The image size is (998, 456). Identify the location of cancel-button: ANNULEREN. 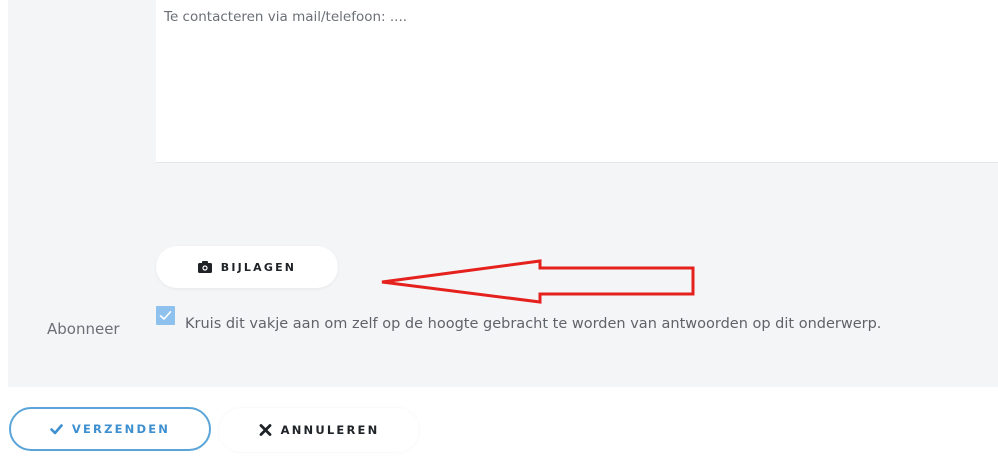
(319, 430).